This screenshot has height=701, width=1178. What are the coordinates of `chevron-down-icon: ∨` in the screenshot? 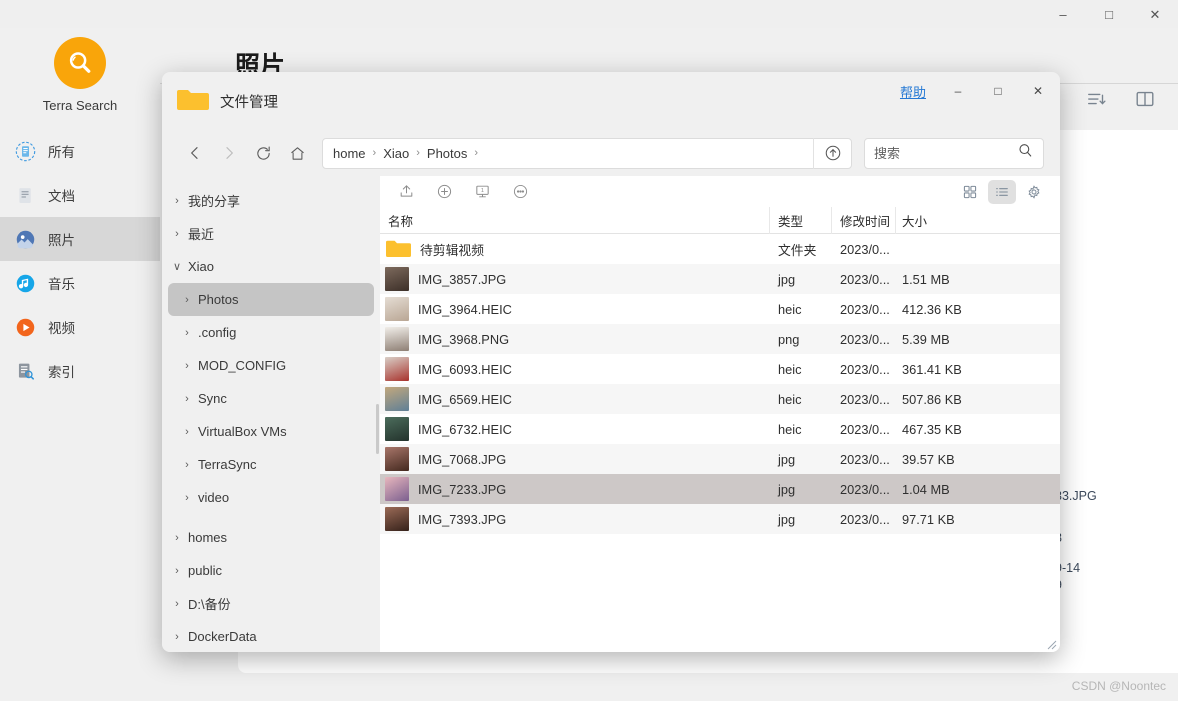 It's located at (177, 266).